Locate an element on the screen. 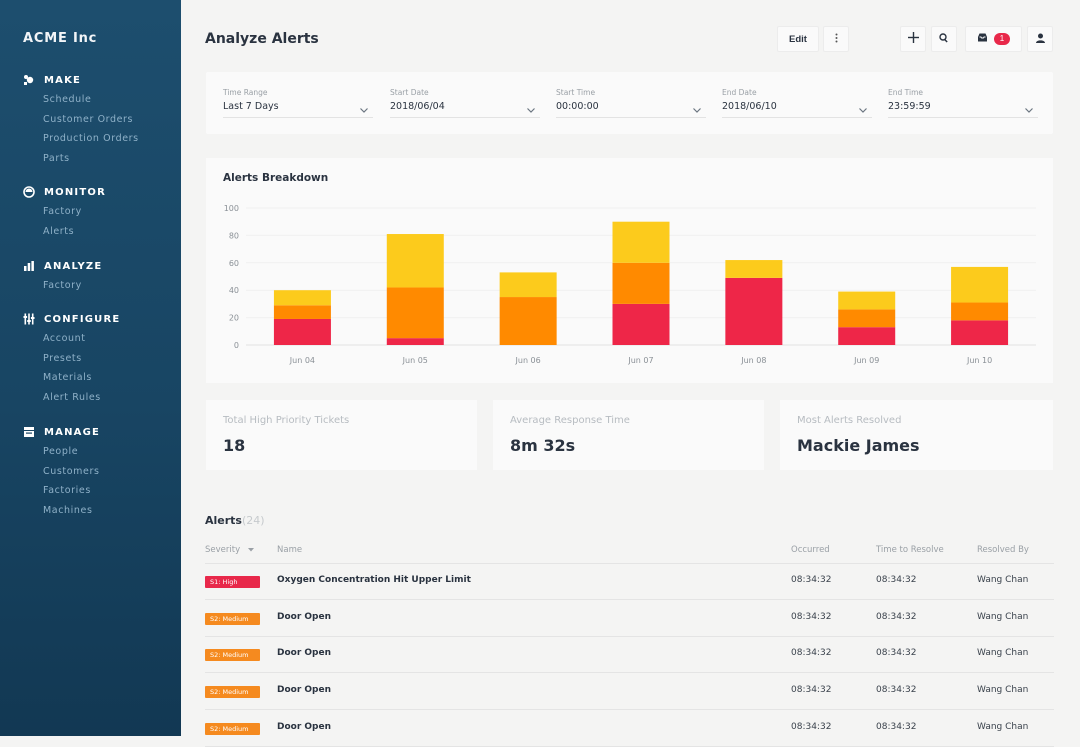 The height and width of the screenshot is (747, 1080). nav-head-configure: CONFIGURE is located at coordinates (90, 319).